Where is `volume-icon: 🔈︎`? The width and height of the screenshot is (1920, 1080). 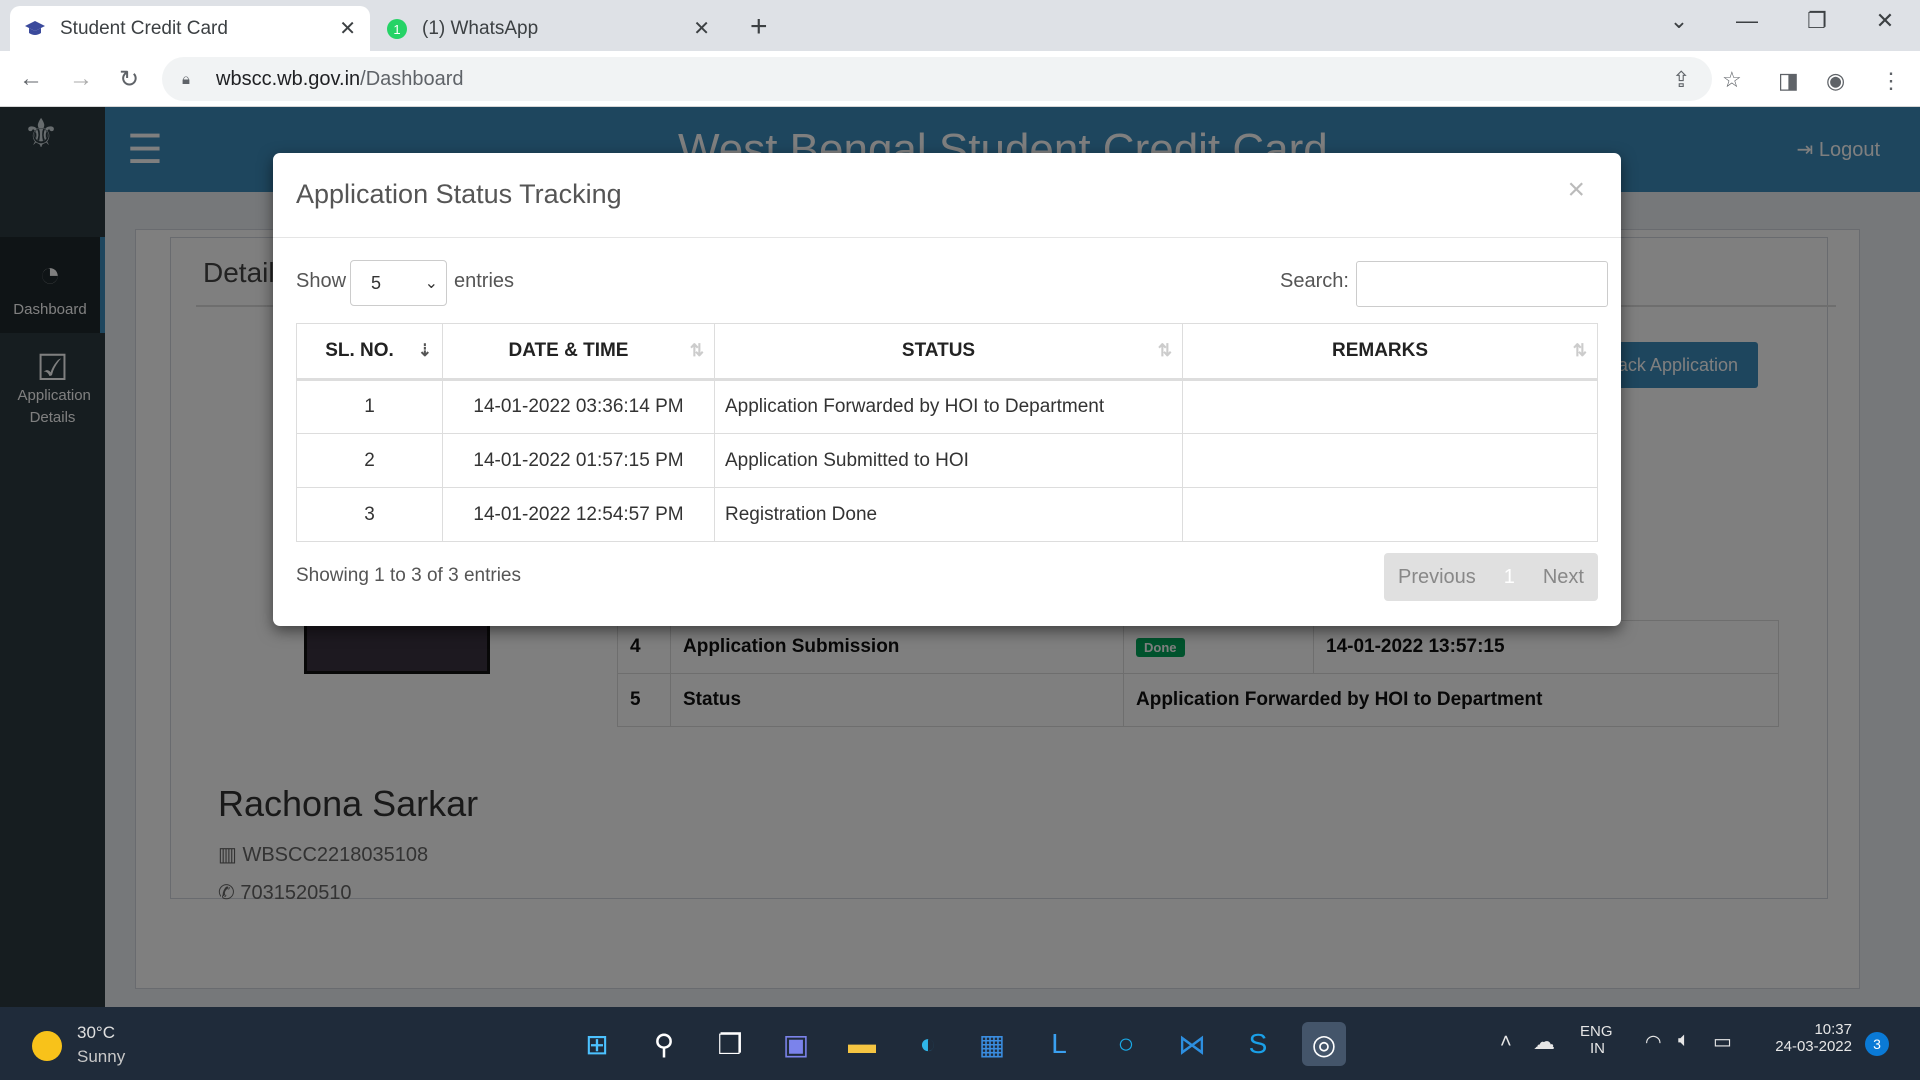 volume-icon: 🔈︎ is located at coordinates (1684, 1040).